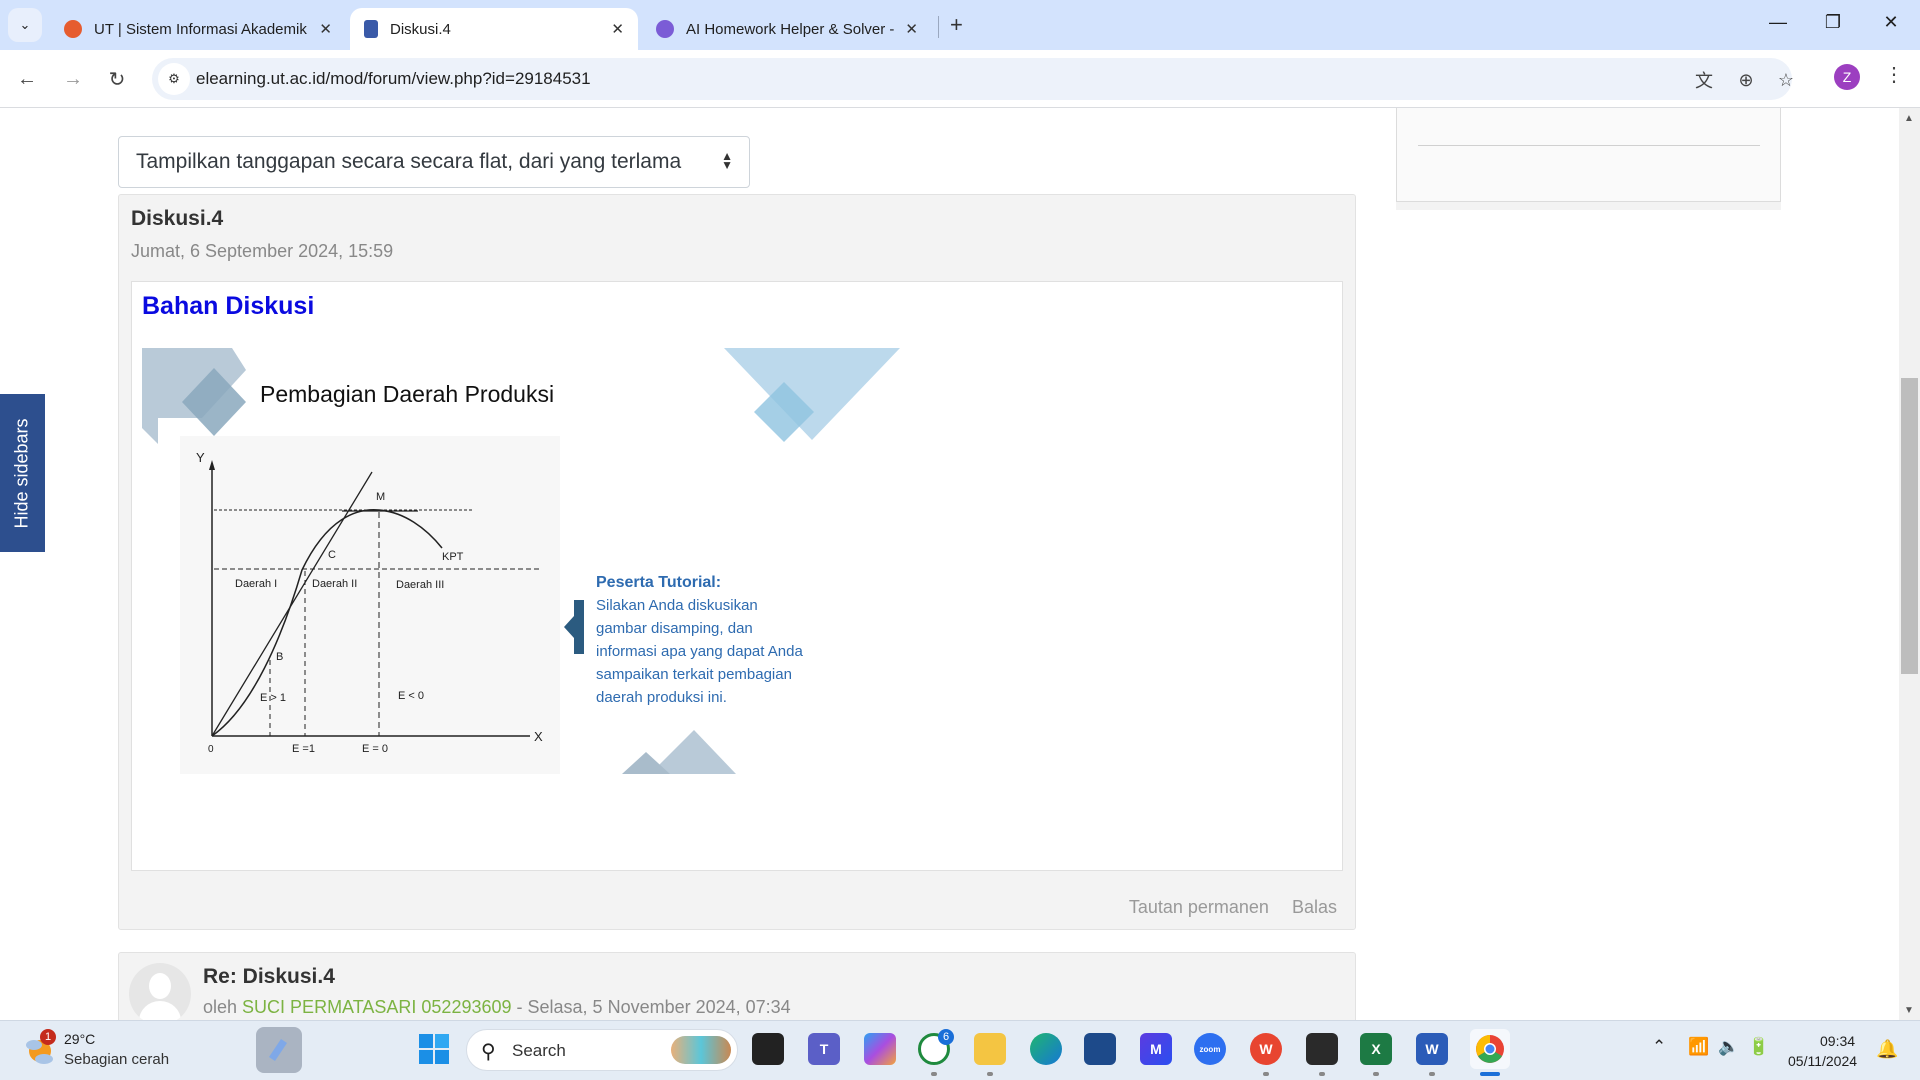 This screenshot has height=1080, width=1920. I want to click on scroll-thumb, so click(1909, 526).